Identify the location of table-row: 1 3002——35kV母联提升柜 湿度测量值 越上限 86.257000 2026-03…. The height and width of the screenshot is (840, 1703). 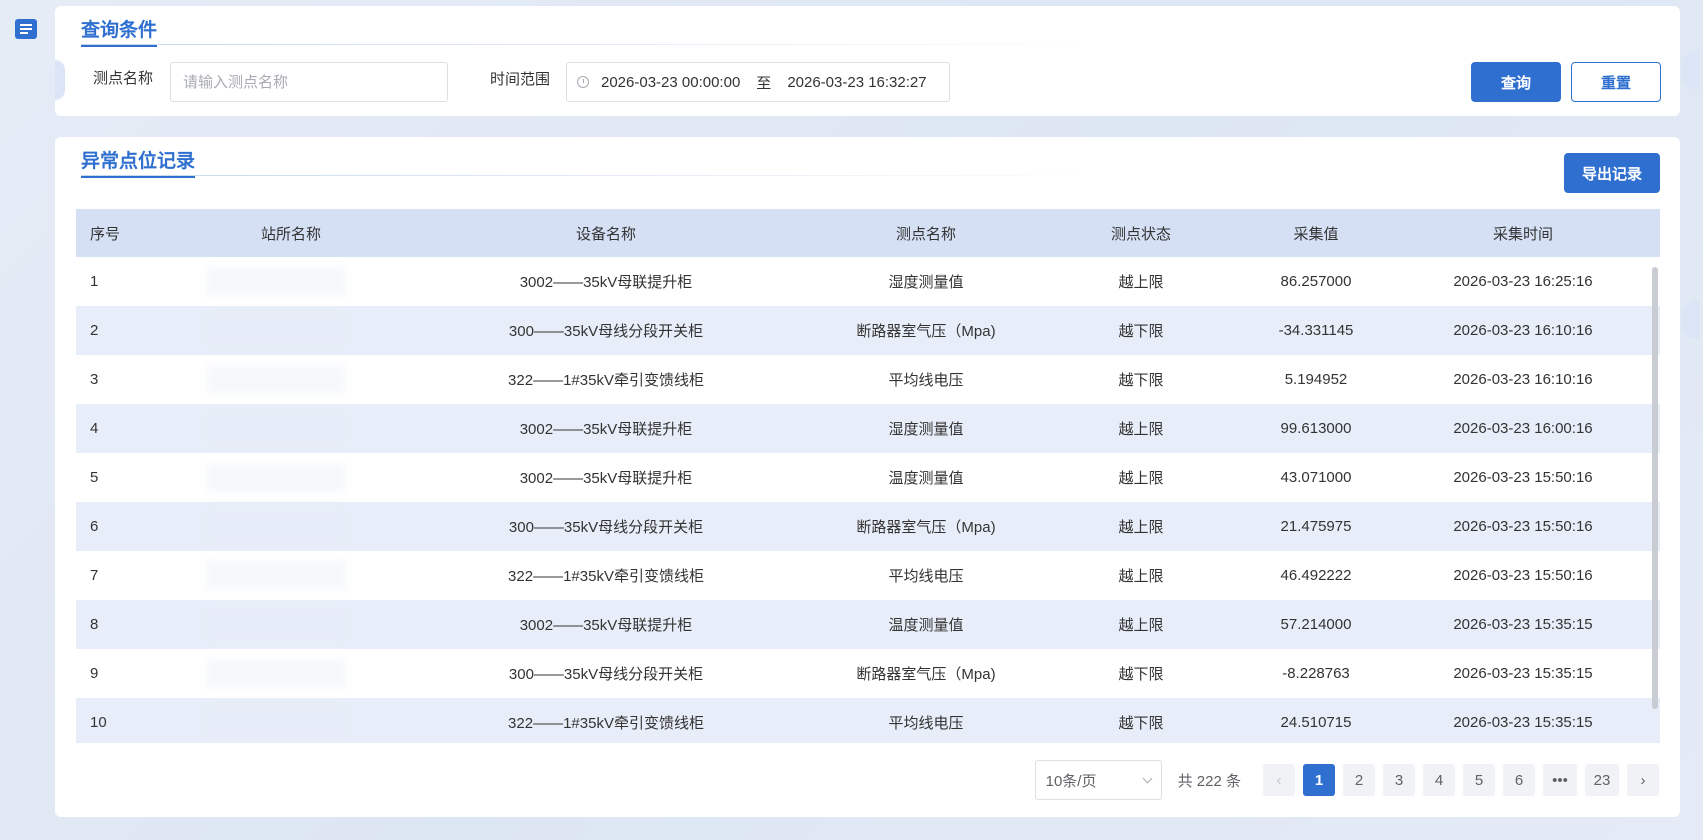
(868, 281).